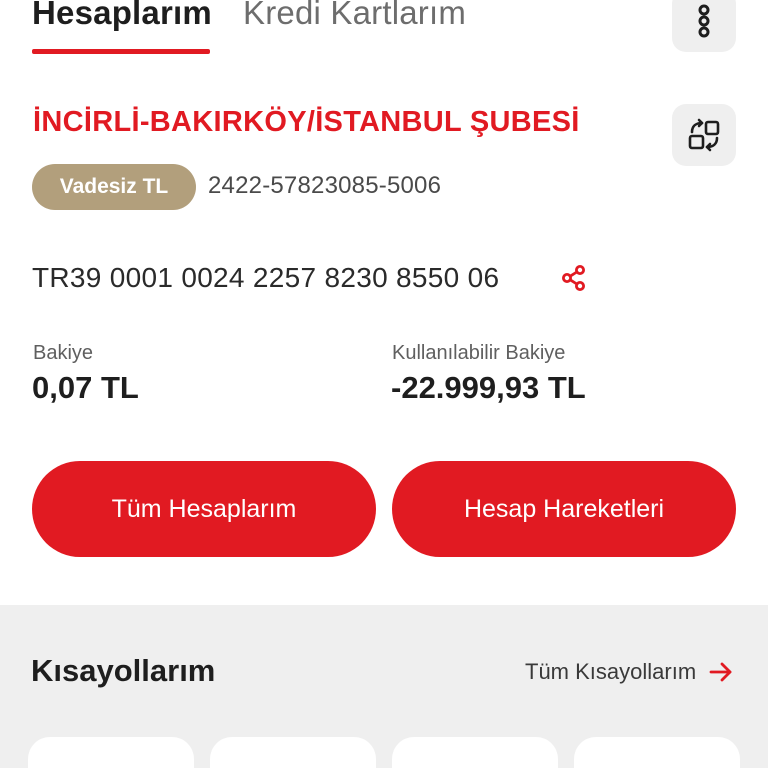 Image resolution: width=768 pixels, height=768 pixels. I want to click on available-balance-label: Kullanılabilir Bakiye, so click(479, 353).